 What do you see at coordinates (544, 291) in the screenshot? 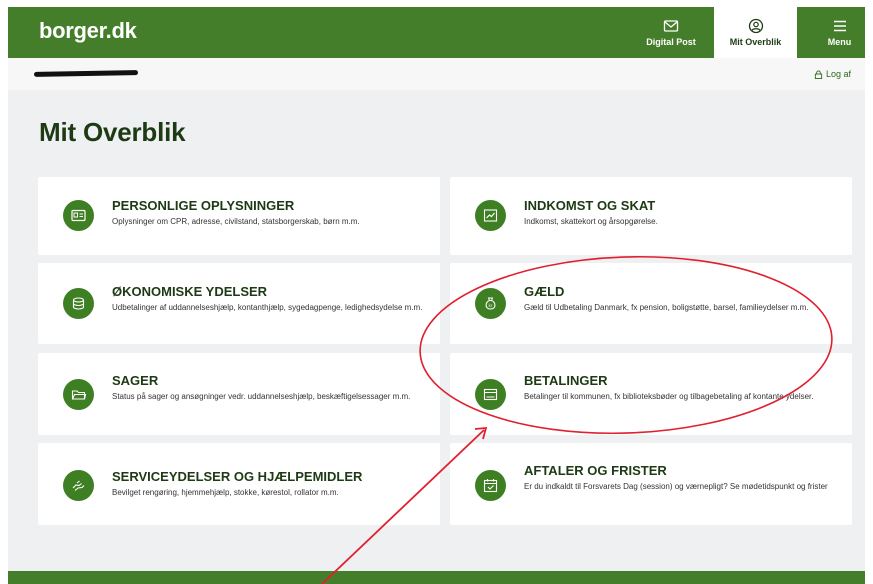
I see `card-title: GÆLD` at bounding box center [544, 291].